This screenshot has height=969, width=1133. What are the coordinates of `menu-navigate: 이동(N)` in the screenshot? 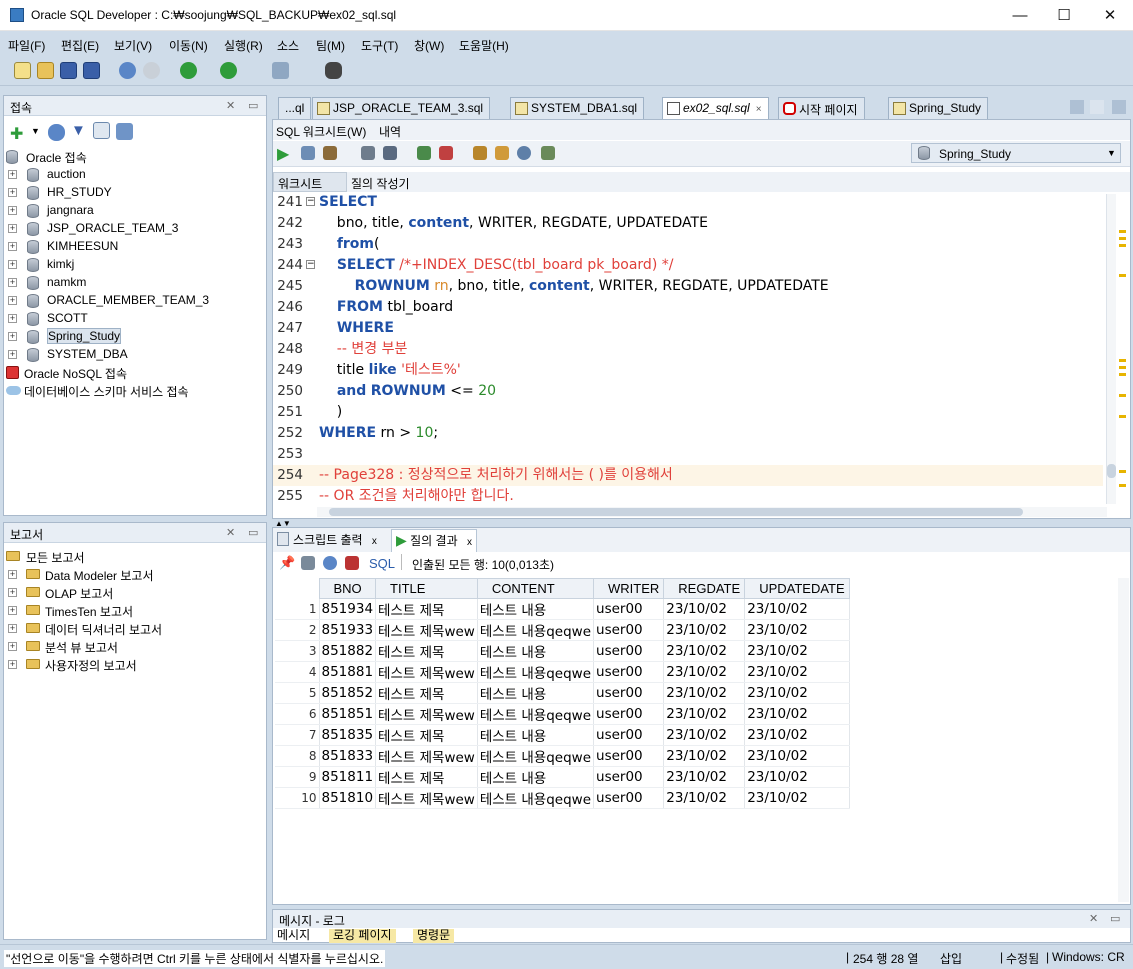 It's located at (188, 45).